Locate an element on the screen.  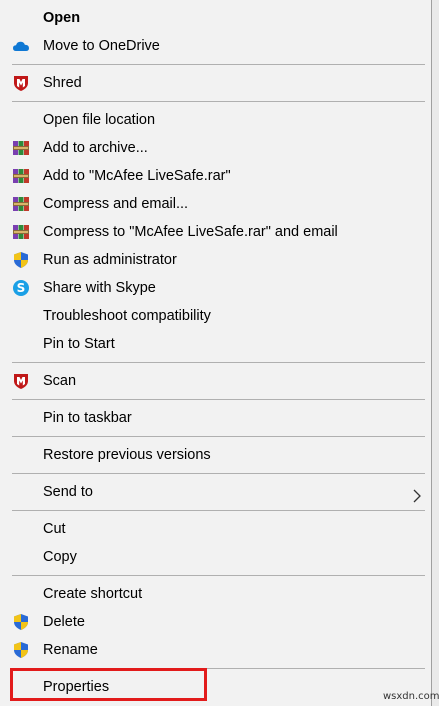
menu-item-restore-previous-versions: Restore previous versions is located at coordinates (215, 455).